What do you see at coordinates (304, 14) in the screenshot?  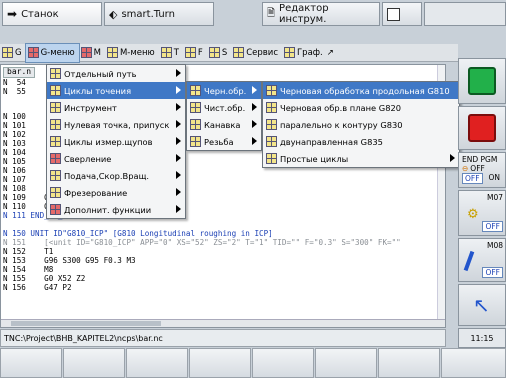 I see `tab-label: Редактор инструм.` at bounding box center [304, 14].